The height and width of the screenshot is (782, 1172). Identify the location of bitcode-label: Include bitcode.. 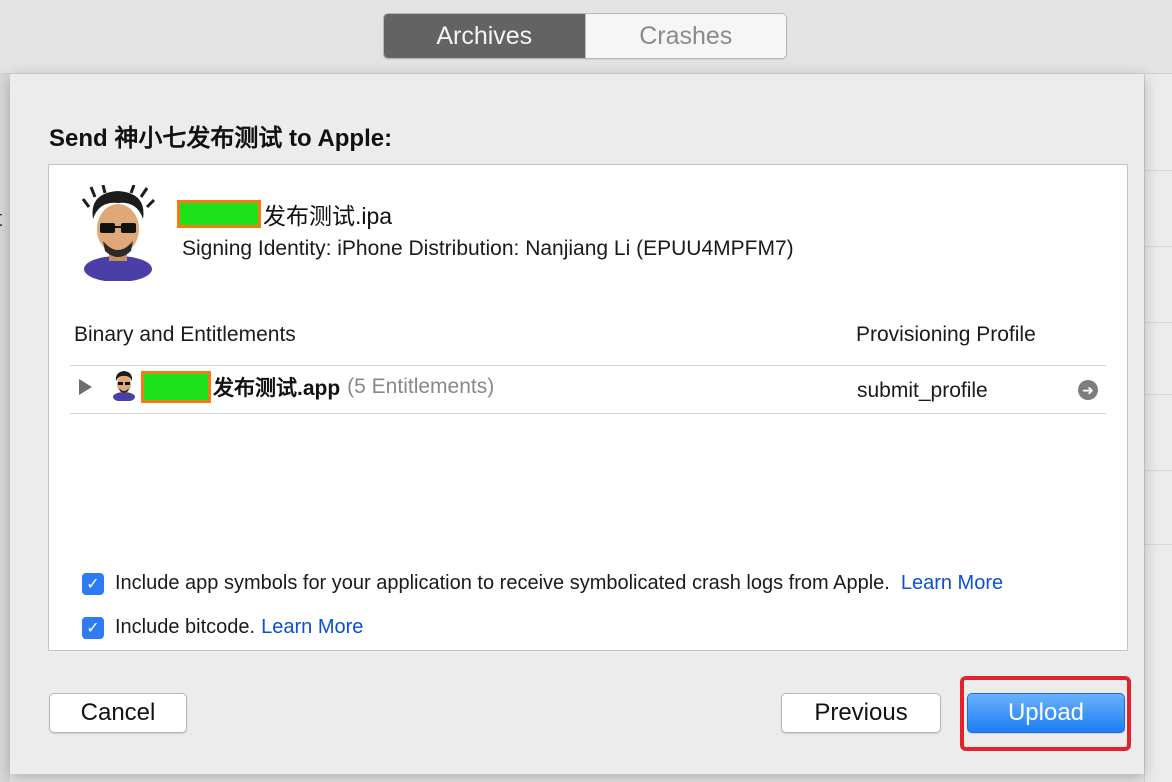
(185, 627).